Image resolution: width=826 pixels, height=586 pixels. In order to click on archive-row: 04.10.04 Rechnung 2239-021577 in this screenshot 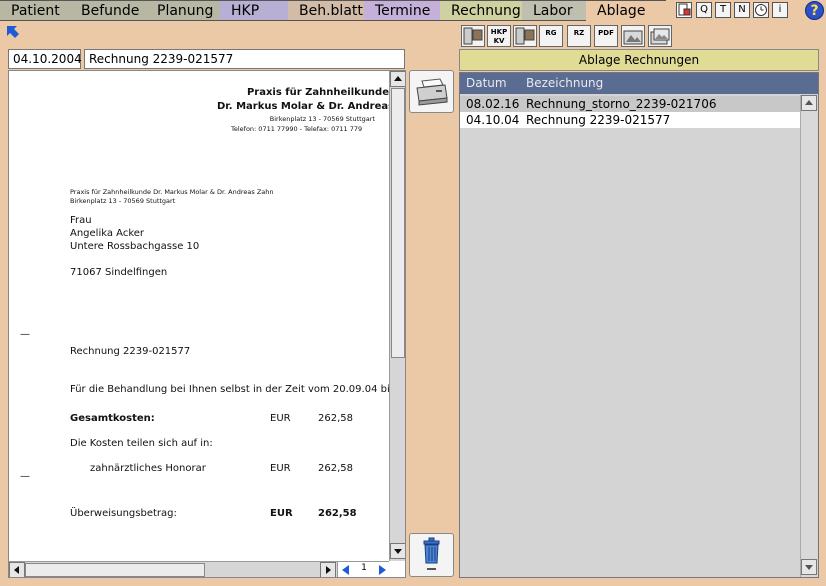, I will do `click(630, 120)`.